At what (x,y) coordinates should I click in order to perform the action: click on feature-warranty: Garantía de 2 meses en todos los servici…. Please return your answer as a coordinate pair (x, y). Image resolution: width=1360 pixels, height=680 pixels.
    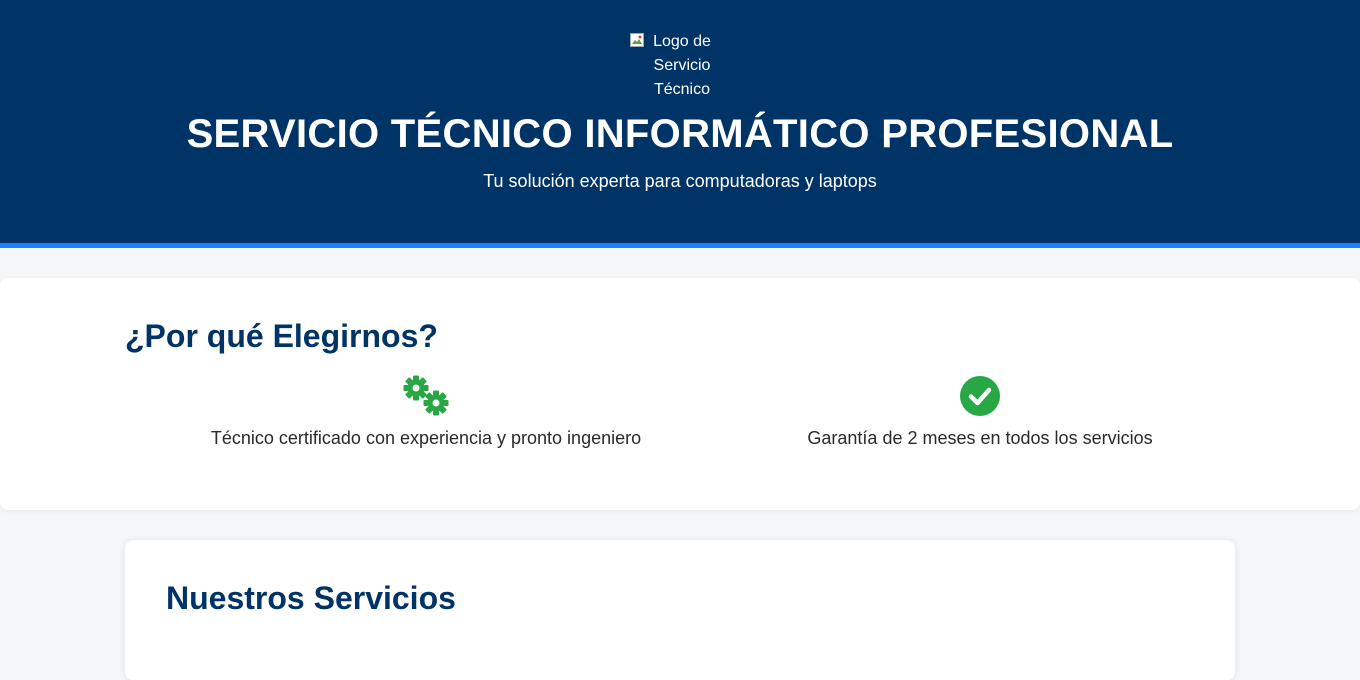
    Looking at the image, I should click on (980, 411).